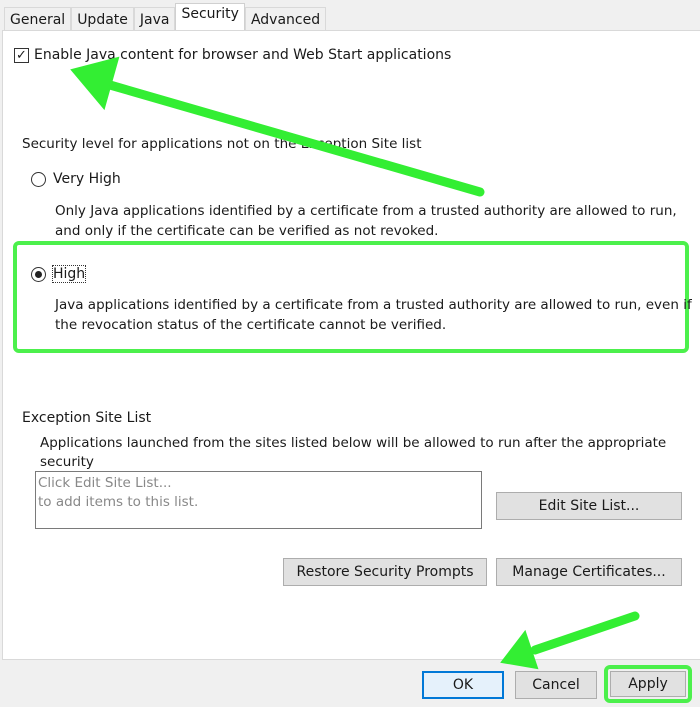 The image size is (700, 707). What do you see at coordinates (570, 640) in the screenshot?
I see `arrow-to-ok` at bounding box center [570, 640].